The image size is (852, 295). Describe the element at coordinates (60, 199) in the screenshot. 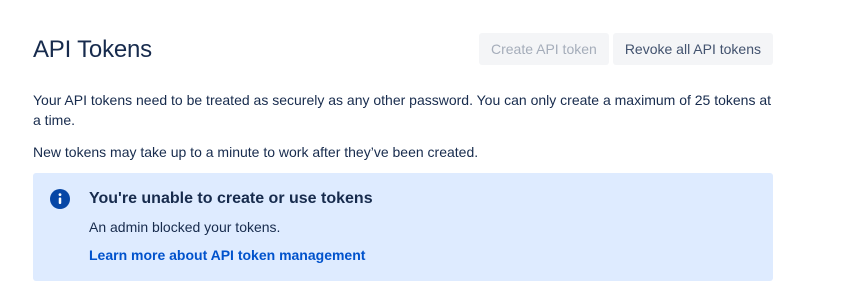

I see `info-icon` at that location.